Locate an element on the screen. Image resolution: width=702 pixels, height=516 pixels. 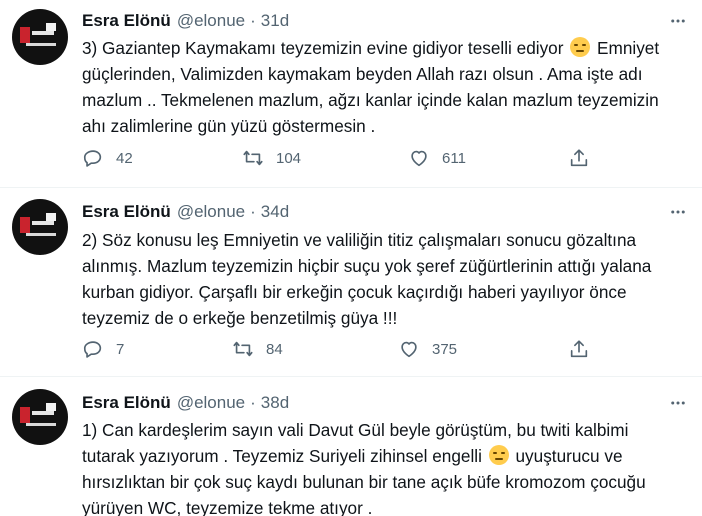
pensive-face-icon is located at coordinates (498, 455).